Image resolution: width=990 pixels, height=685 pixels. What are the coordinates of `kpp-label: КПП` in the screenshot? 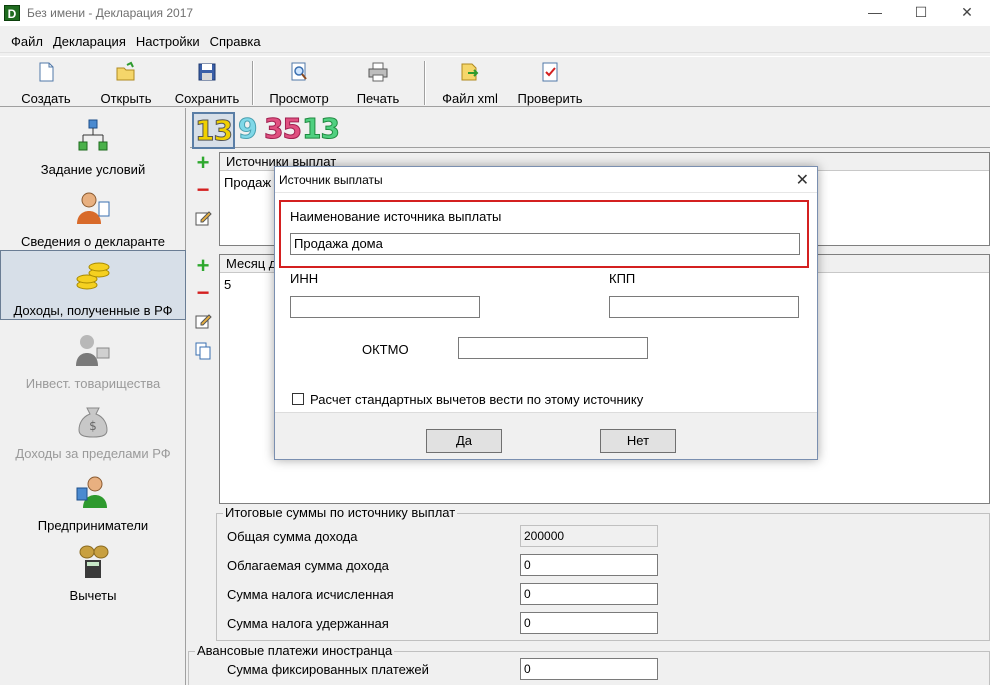 It's located at (622, 278).